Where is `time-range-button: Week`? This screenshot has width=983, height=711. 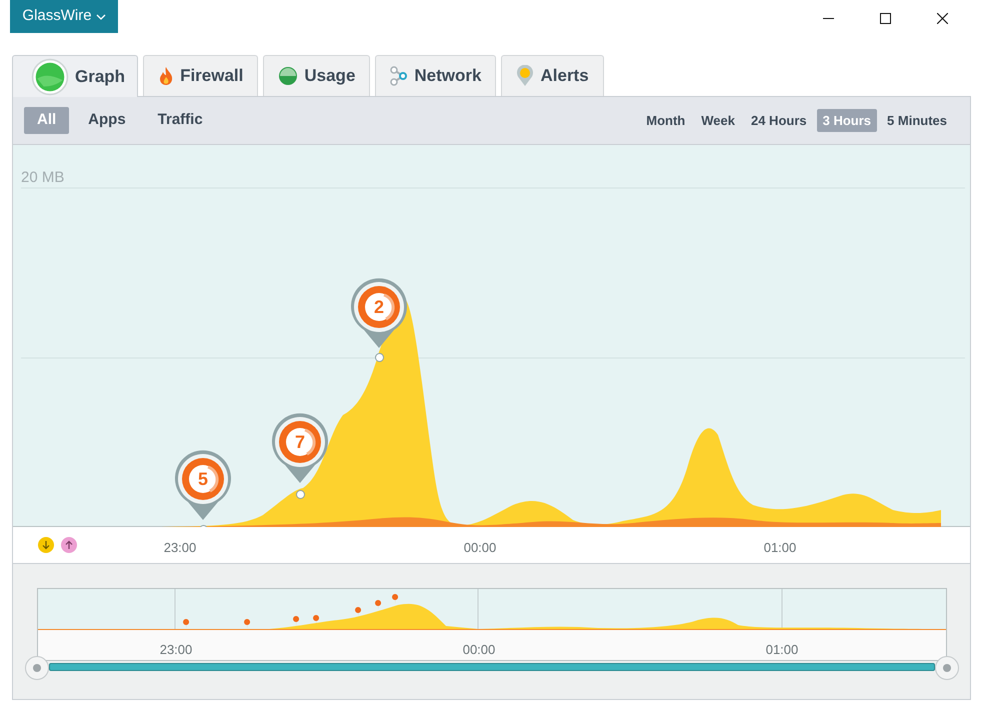
time-range-button: Week is located at coordinates (718, 120).